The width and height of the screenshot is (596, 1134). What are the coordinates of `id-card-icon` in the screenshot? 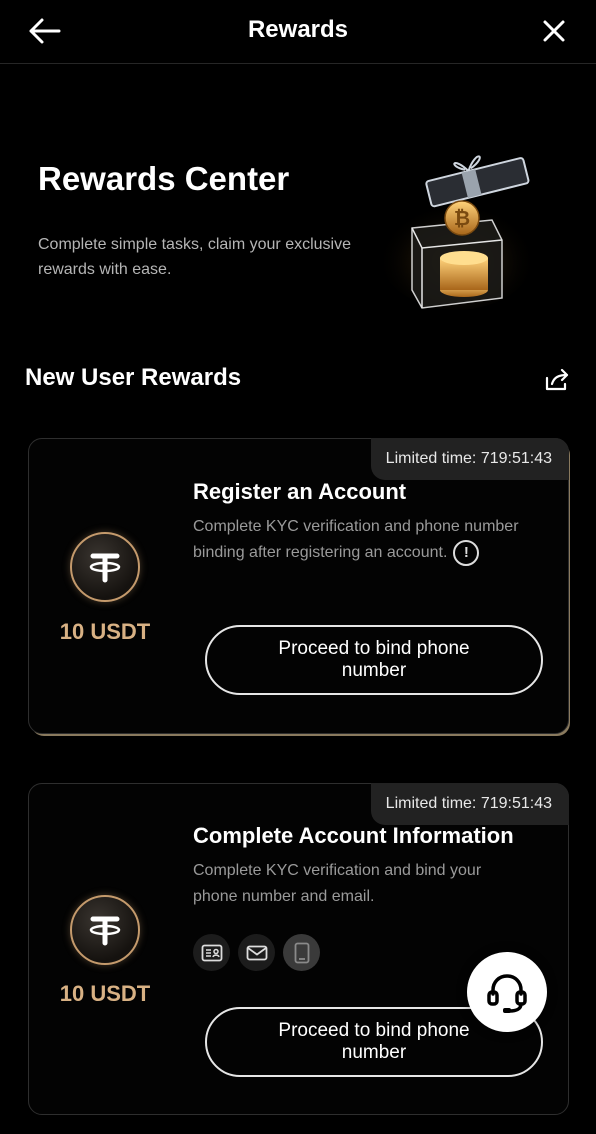 It's located at (211, 952).